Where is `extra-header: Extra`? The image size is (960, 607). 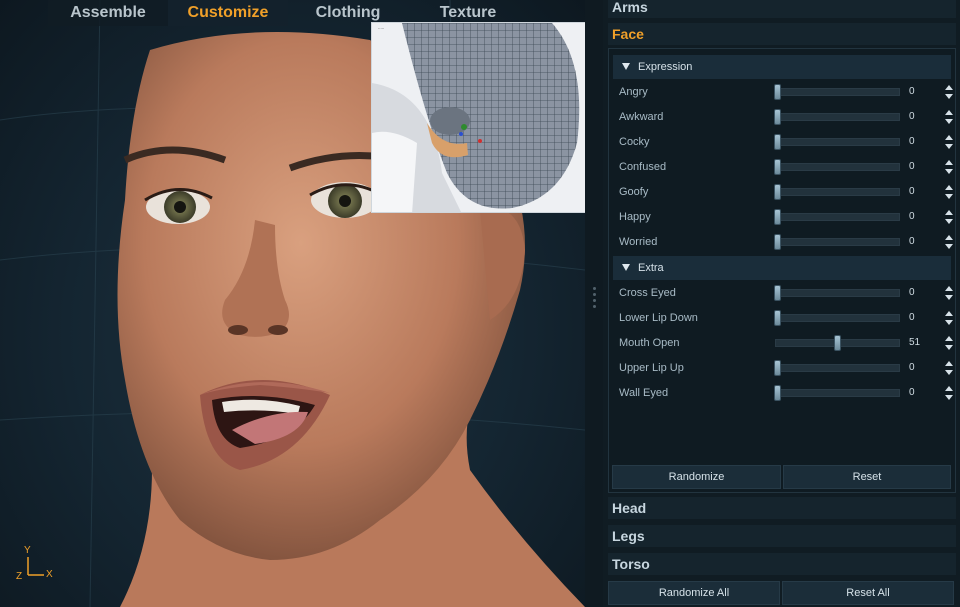 extra-header: Extra is located at coordinates (782, 268).